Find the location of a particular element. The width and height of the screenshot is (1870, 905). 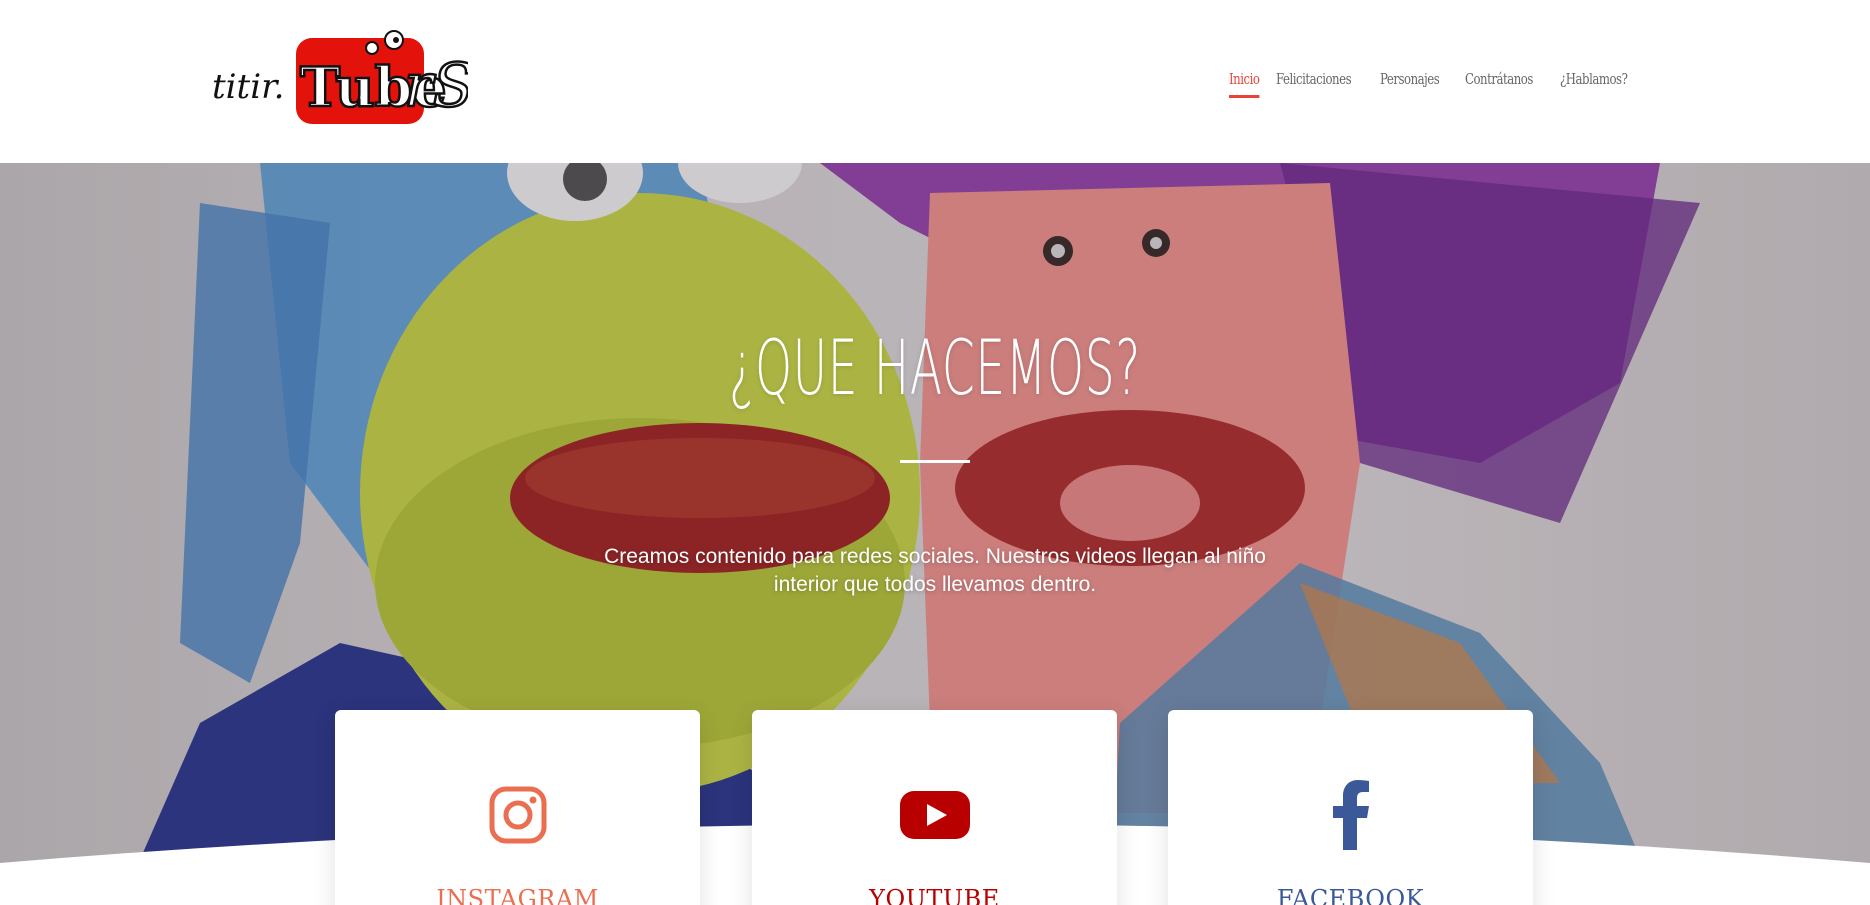

titiritubers-logo: titir. Tube rS is located at coordinates (338, 80).